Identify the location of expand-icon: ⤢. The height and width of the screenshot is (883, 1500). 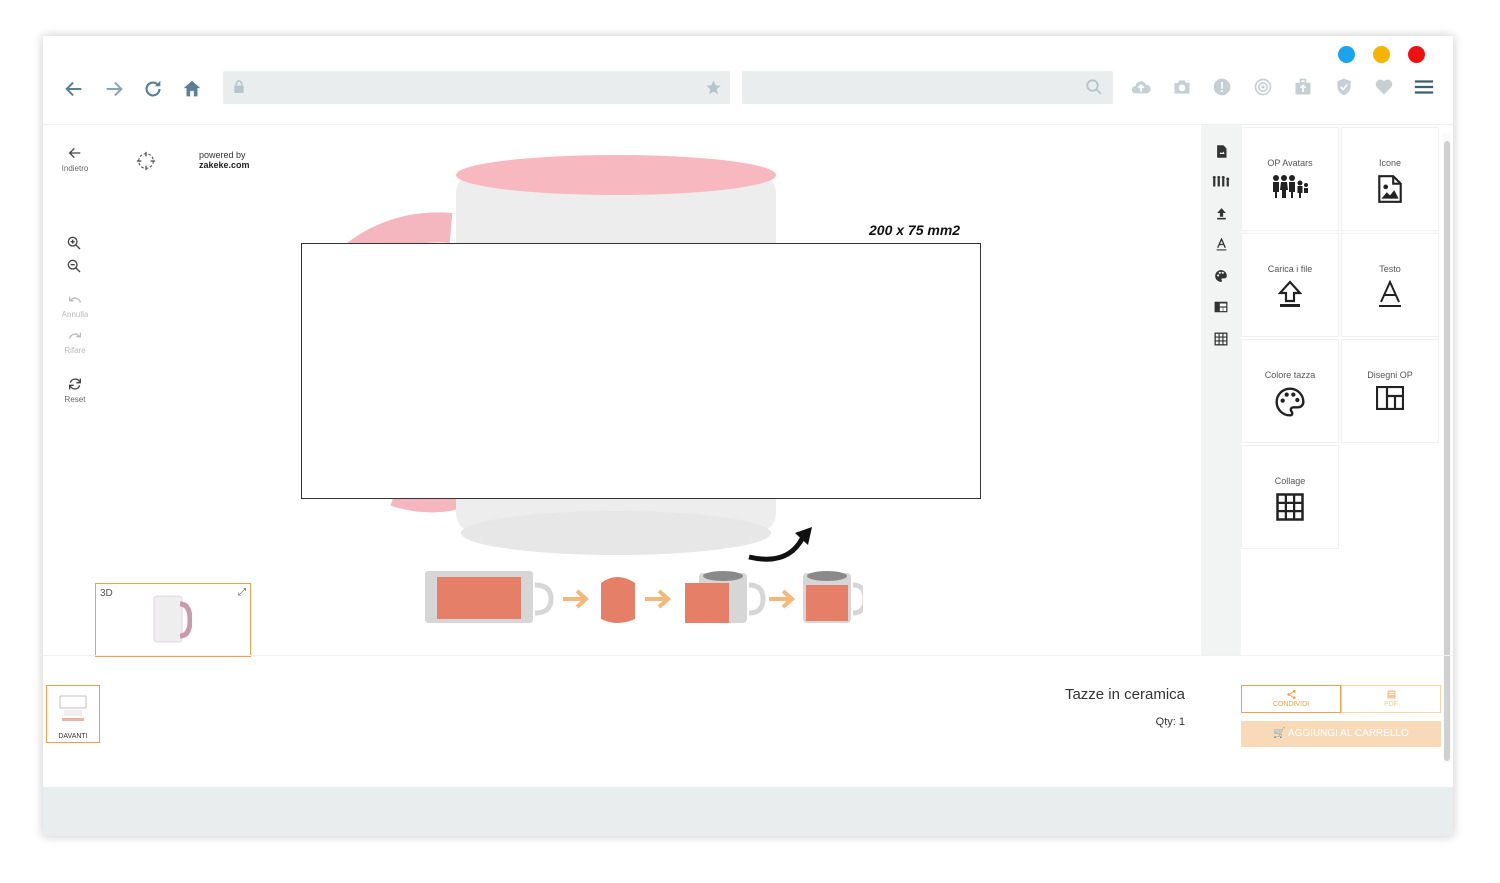
(242, 592).